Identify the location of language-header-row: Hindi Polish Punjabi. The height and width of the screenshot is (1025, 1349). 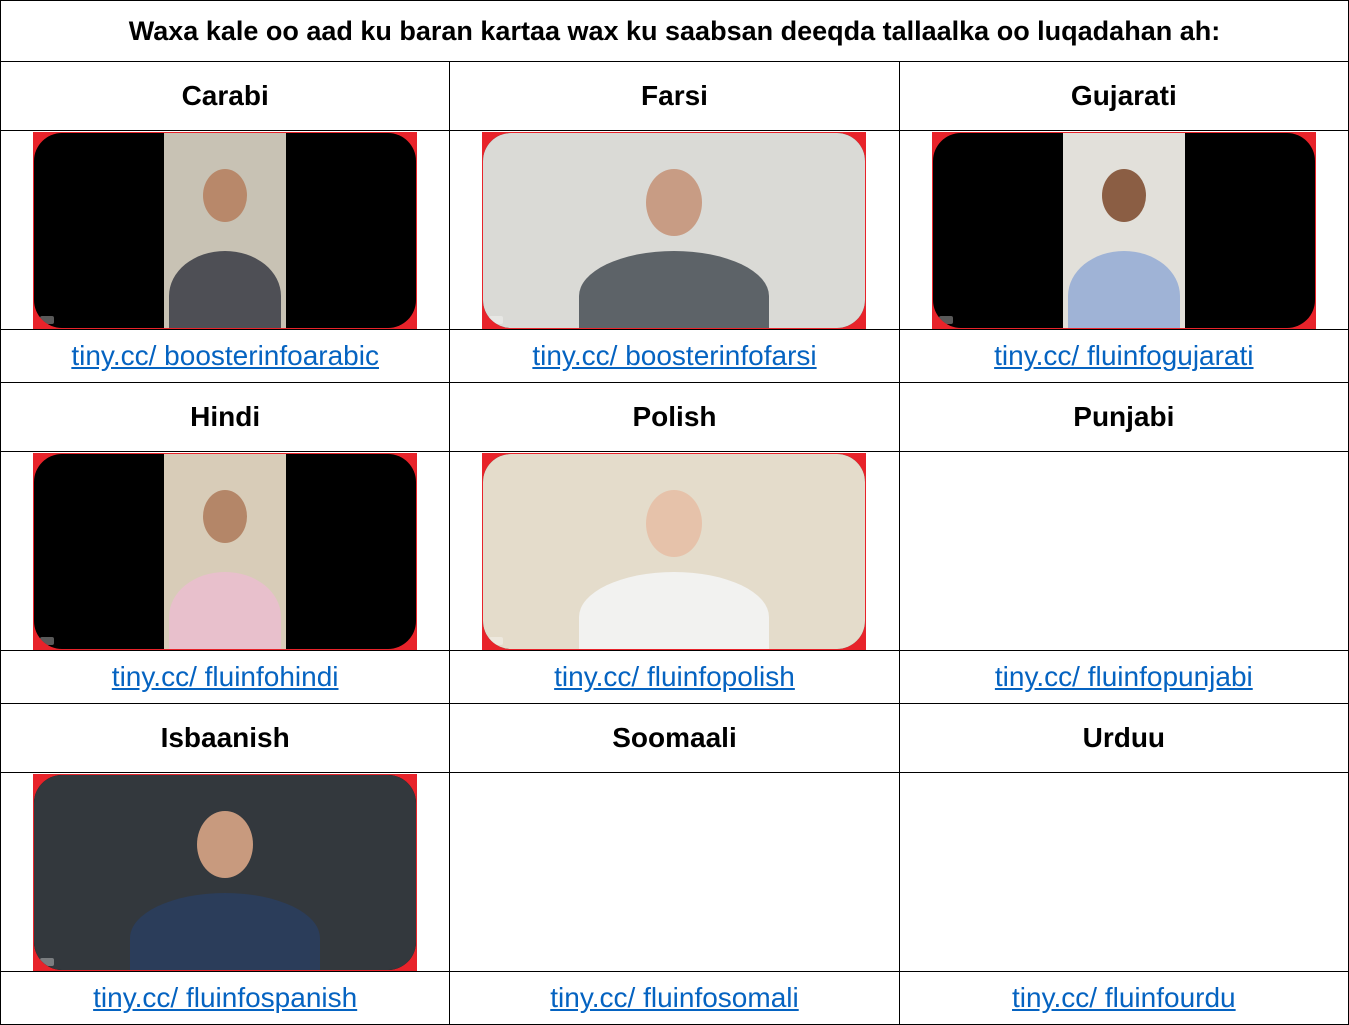
(674, 417).